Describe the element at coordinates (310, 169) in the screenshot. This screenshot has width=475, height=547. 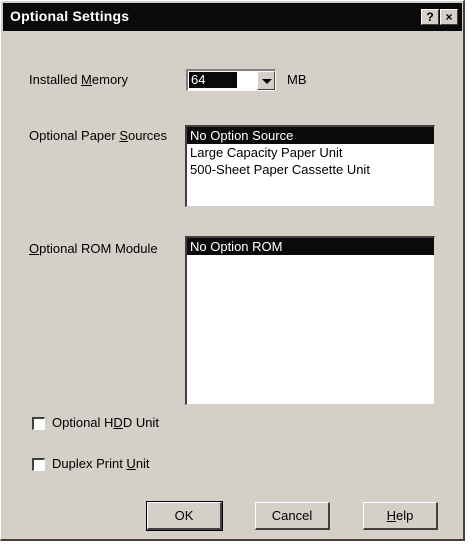
I see `list-item: 500-Sheet Paper Cassette Unit` at that location.